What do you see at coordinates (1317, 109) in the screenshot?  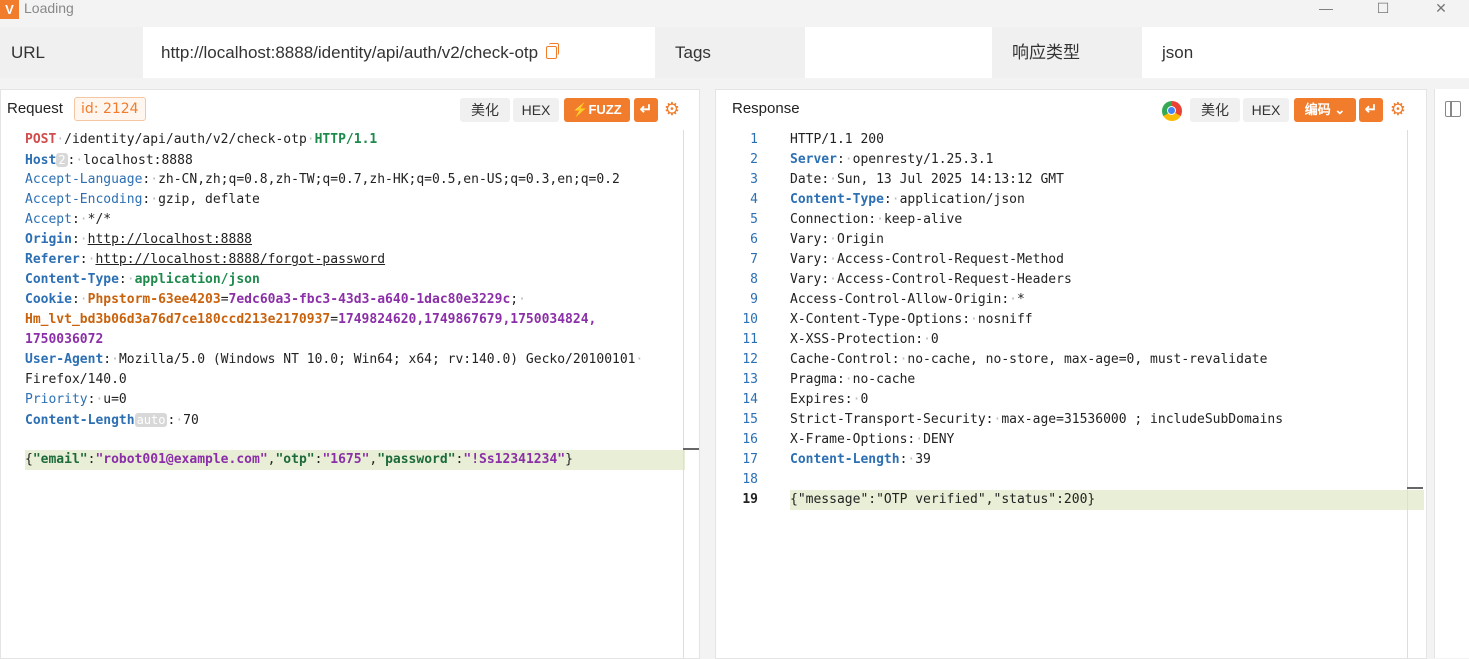 I see `encoding-label: 编码` at bounding box center [1317, 109].